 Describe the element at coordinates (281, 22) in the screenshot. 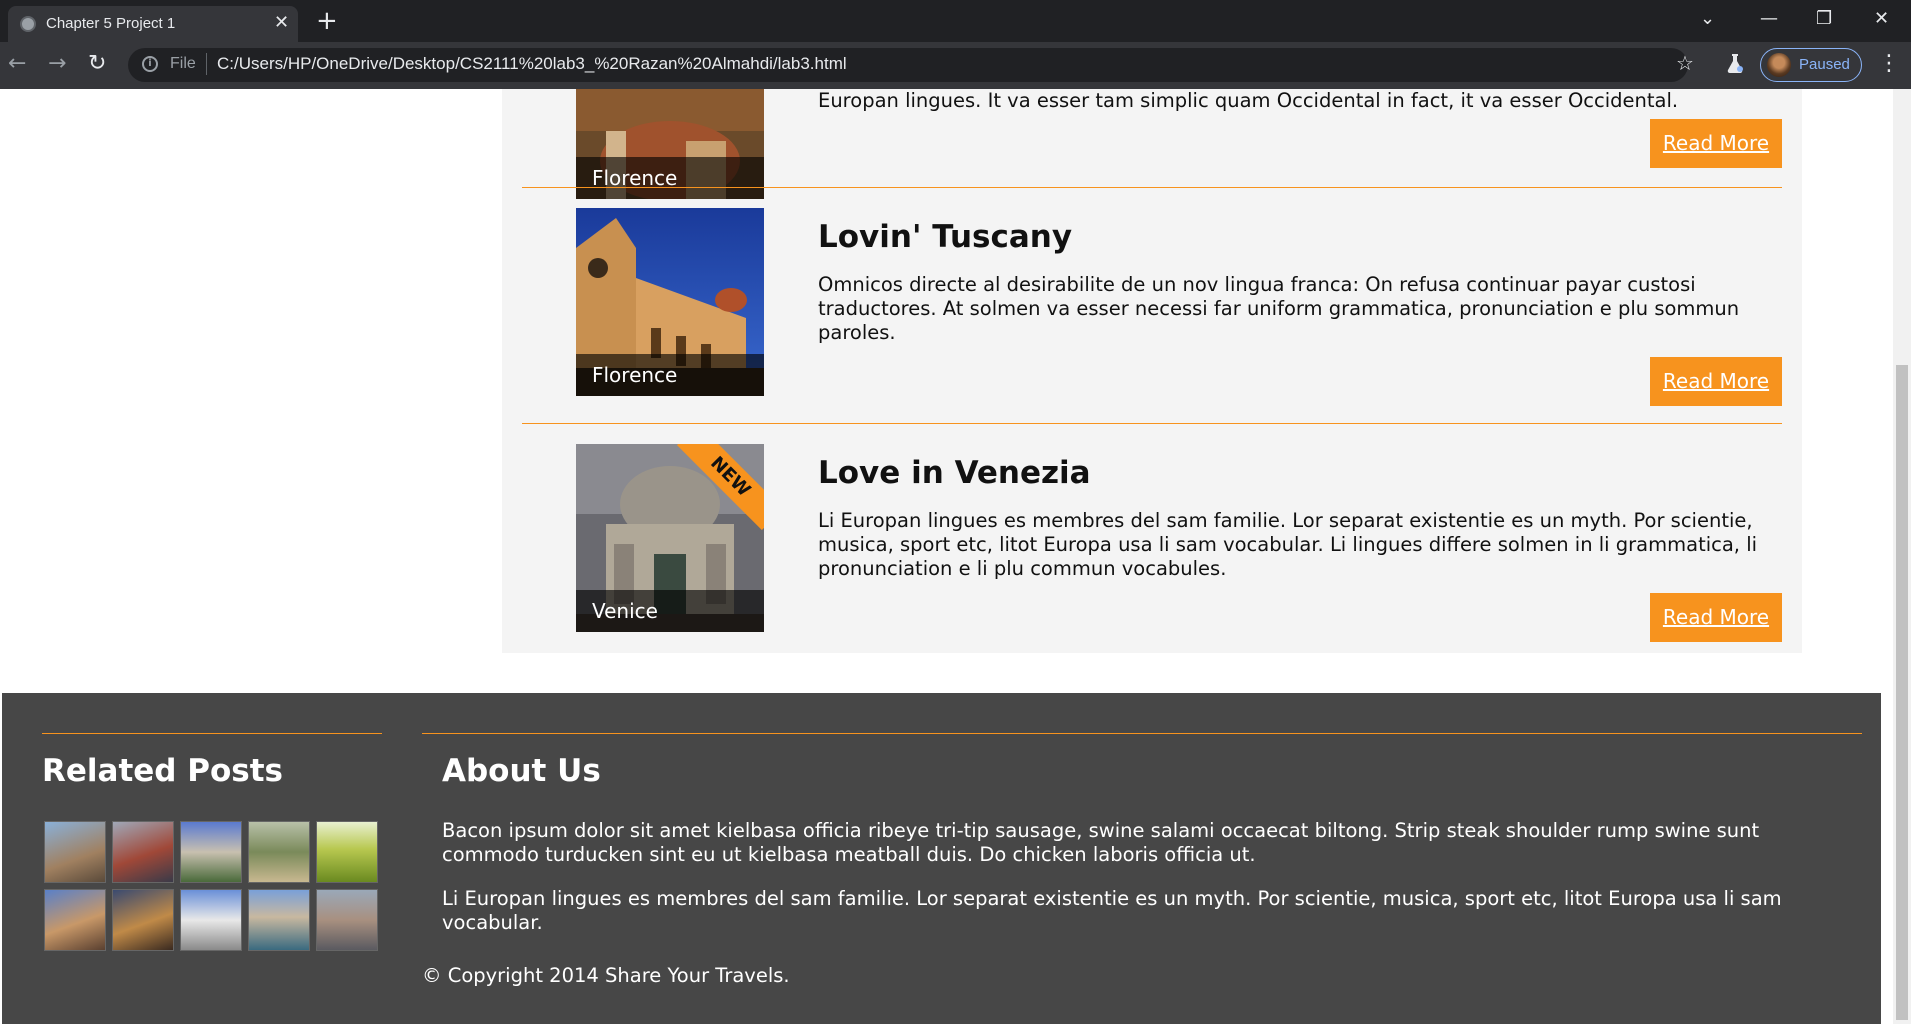

I see `close-icon: ✕` at that location.